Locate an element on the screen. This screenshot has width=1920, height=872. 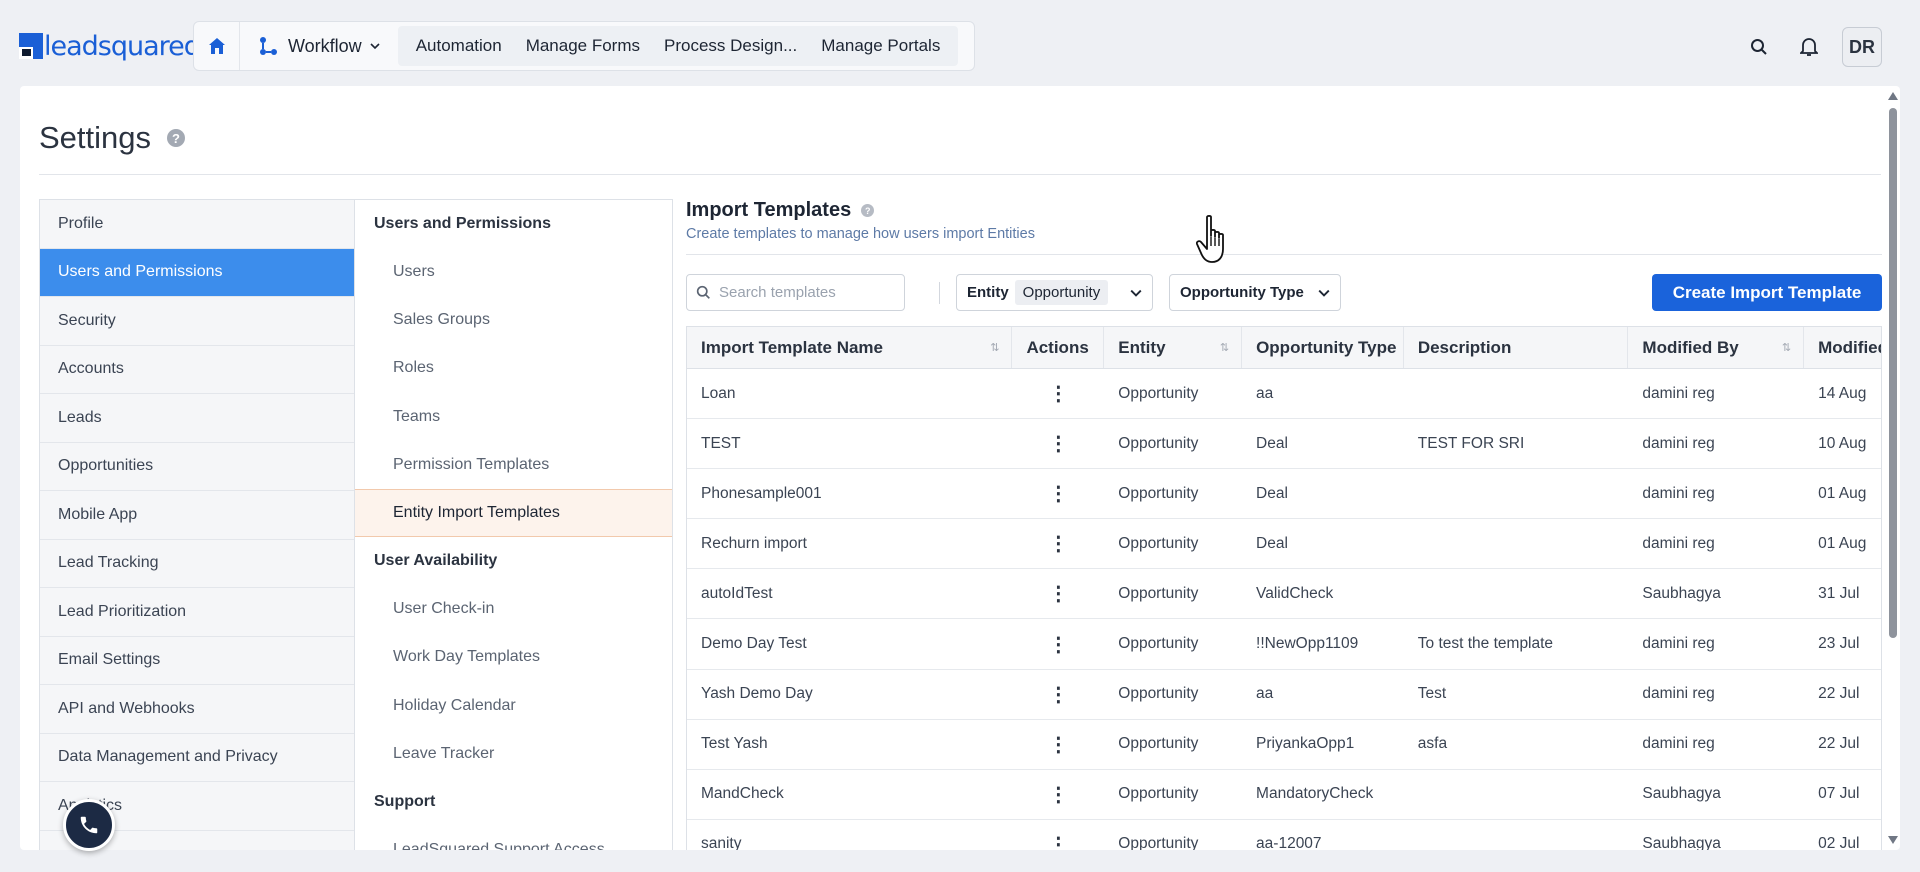
search-button is located at coordinates (1759, 47).